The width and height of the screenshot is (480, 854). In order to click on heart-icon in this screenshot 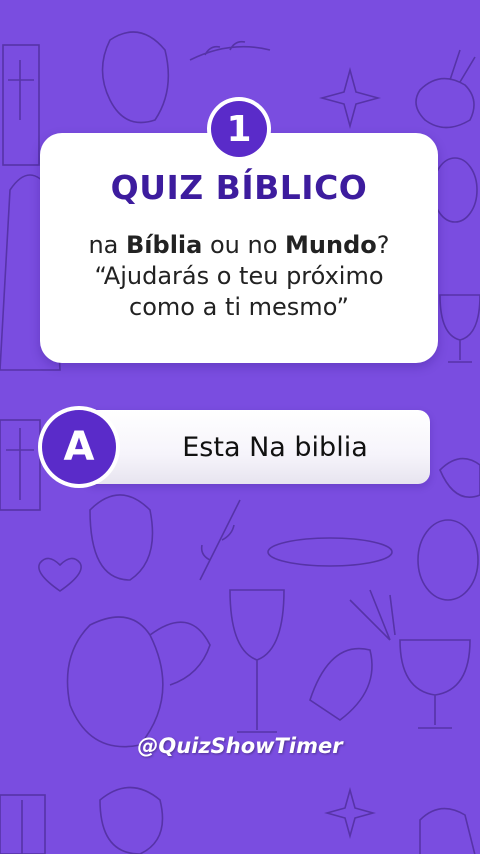, I will do `click(60, 574)`.